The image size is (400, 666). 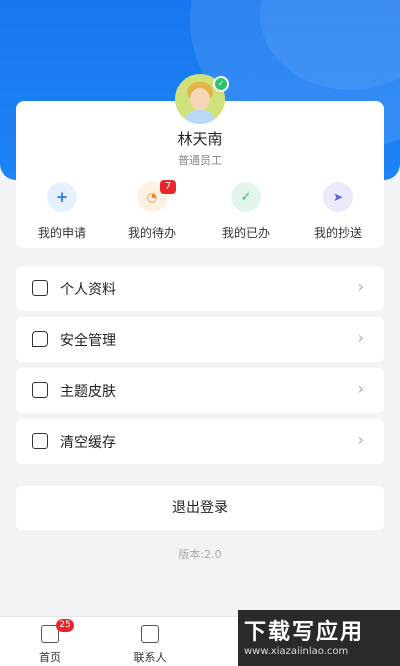 What do you see at coordinates (150, 645) in the screenshot?
I see `tab-contacts: 联系人` at bounding box center [150, 645].